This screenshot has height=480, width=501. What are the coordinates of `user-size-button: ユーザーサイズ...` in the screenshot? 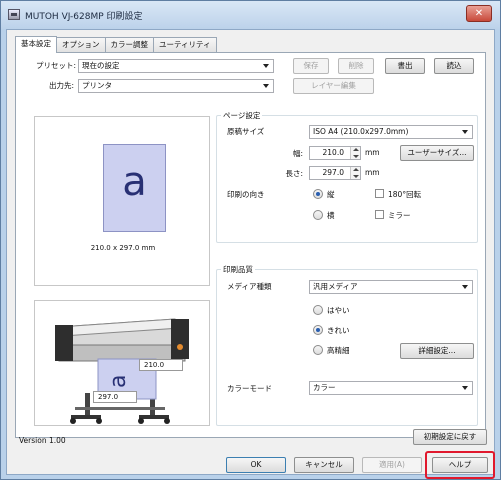 It's located at (437, 153).